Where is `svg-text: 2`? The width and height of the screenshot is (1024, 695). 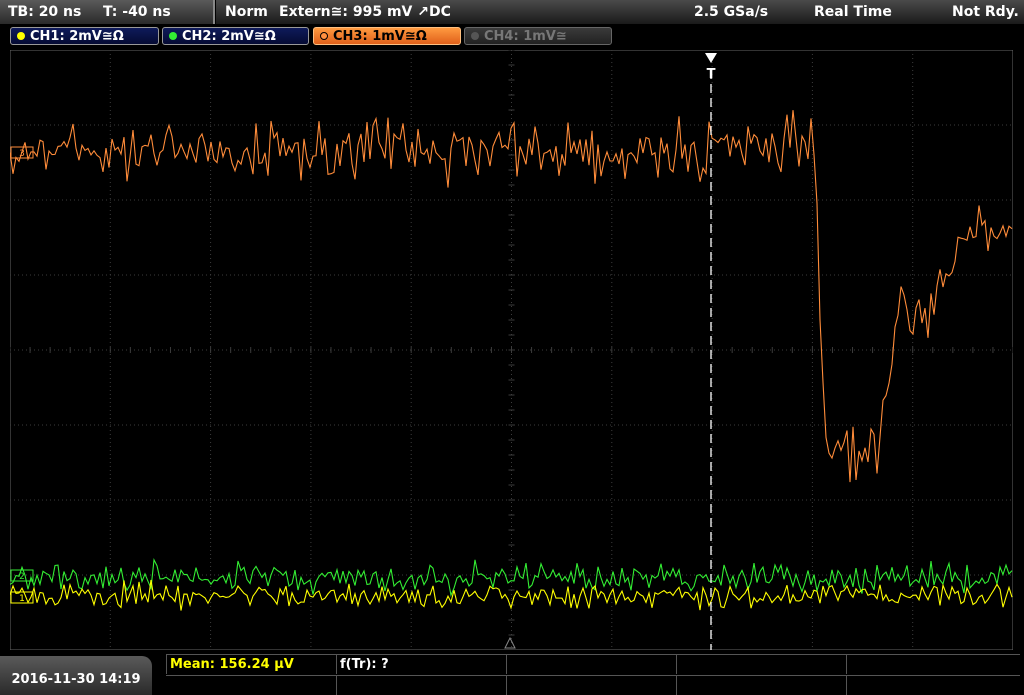 svg-text: 2 is located at coordinates (22, 577).